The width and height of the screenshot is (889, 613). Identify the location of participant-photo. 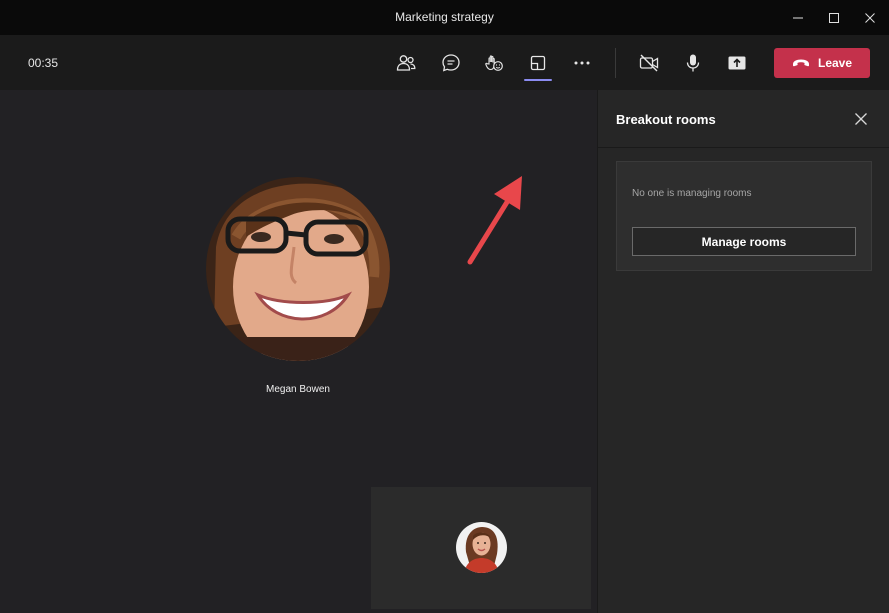
(298, 269).